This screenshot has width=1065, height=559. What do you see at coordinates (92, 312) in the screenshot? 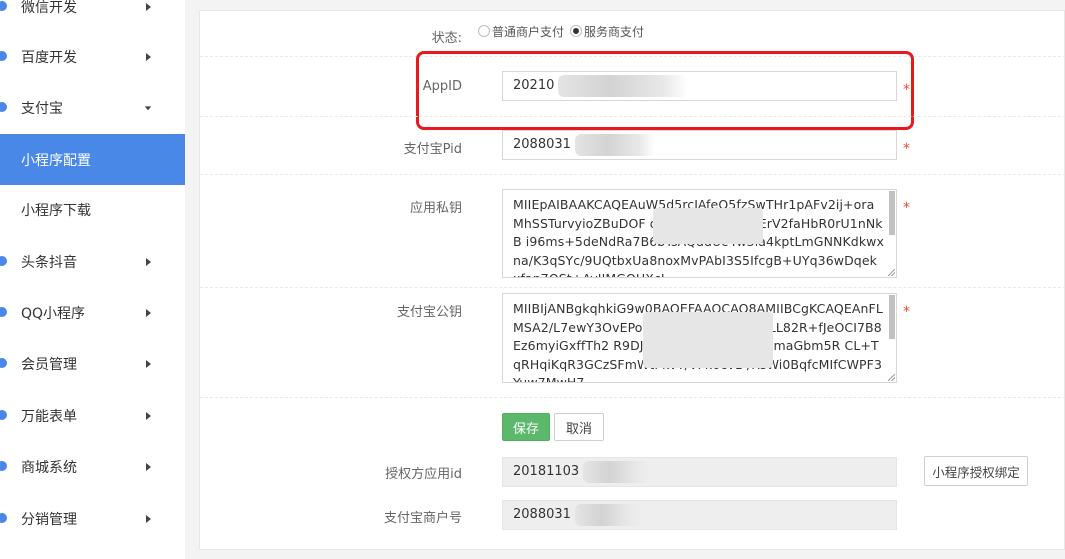
I see `sidebar-item-qq-miniapp: QQ小程序` at bounding box center [92, 312].